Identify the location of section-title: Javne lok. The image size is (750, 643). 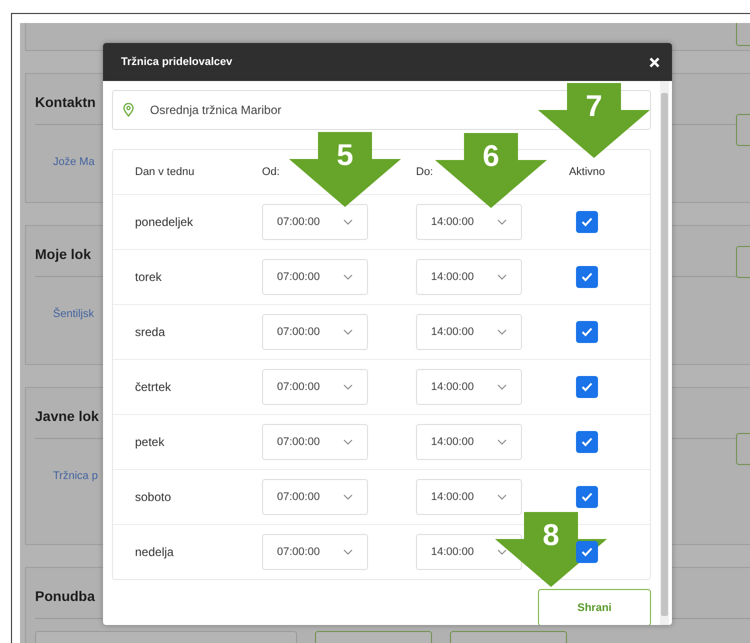
(67, 416).